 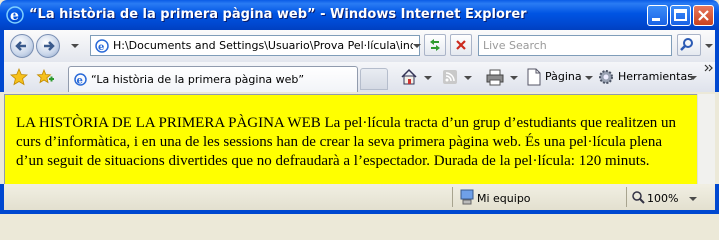 I want to click on search-placeholder: Live Search, so click(x=515, y=45).